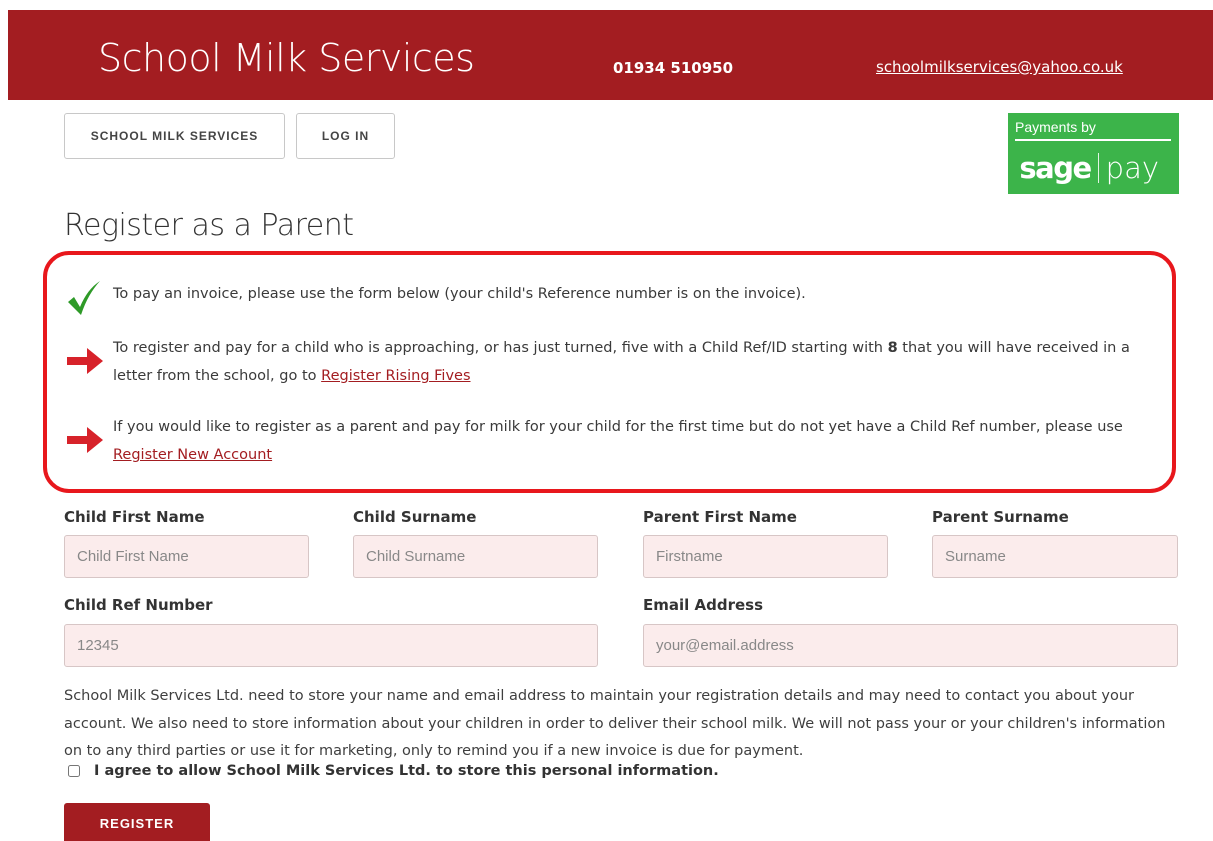  I want to click on sagepay-badge: Payments by sage pay, so click(1093, 153).